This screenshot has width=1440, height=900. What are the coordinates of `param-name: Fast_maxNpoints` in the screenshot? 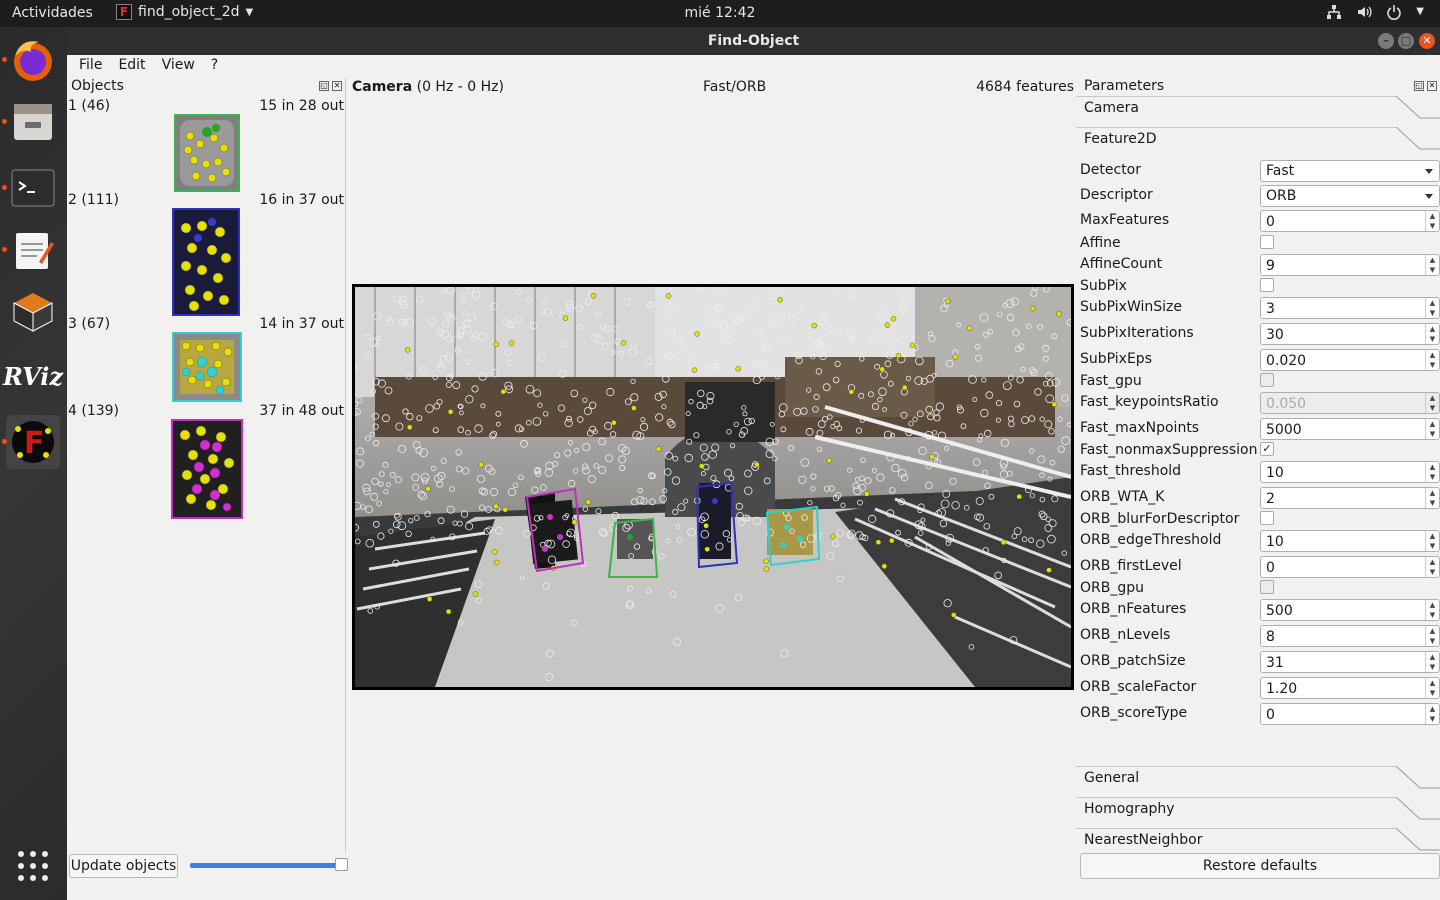 It's located at (1140, 428).